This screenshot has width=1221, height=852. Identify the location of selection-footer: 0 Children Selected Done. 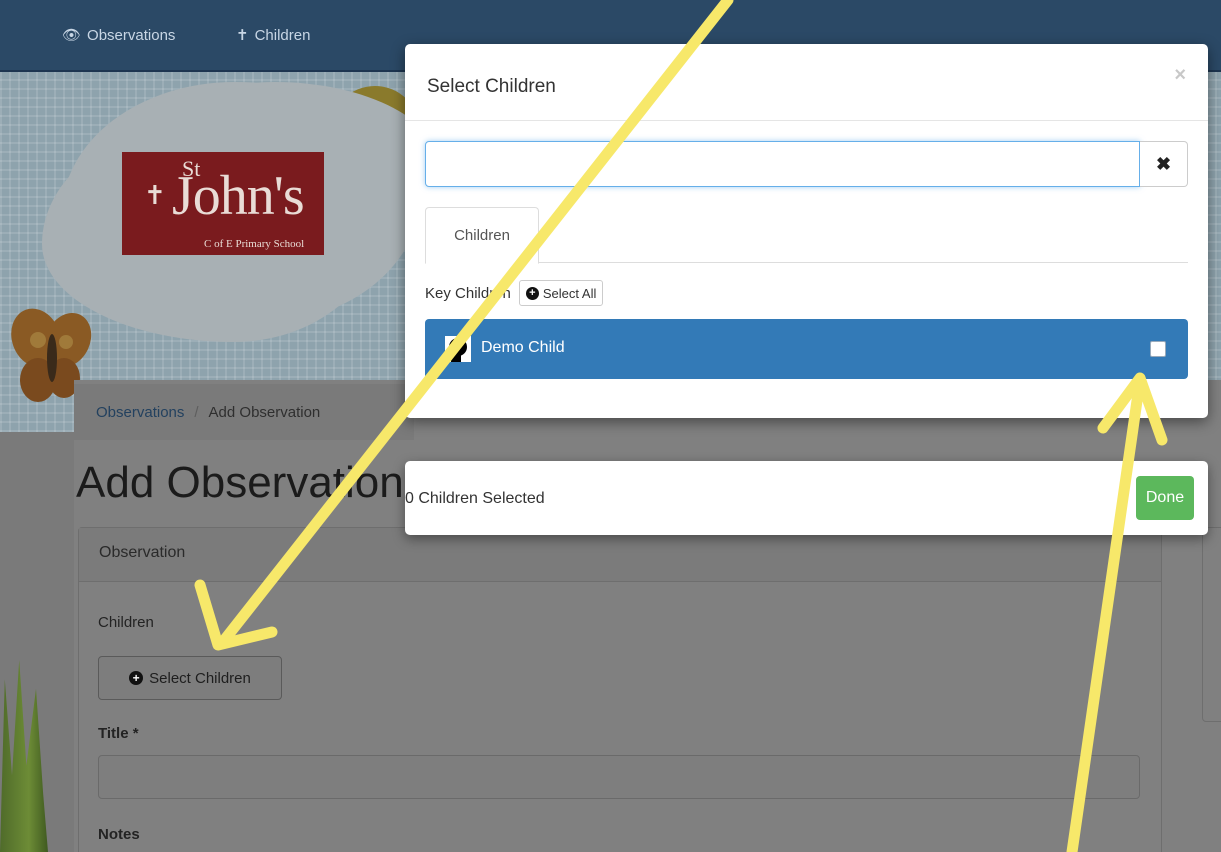
(806, 498).